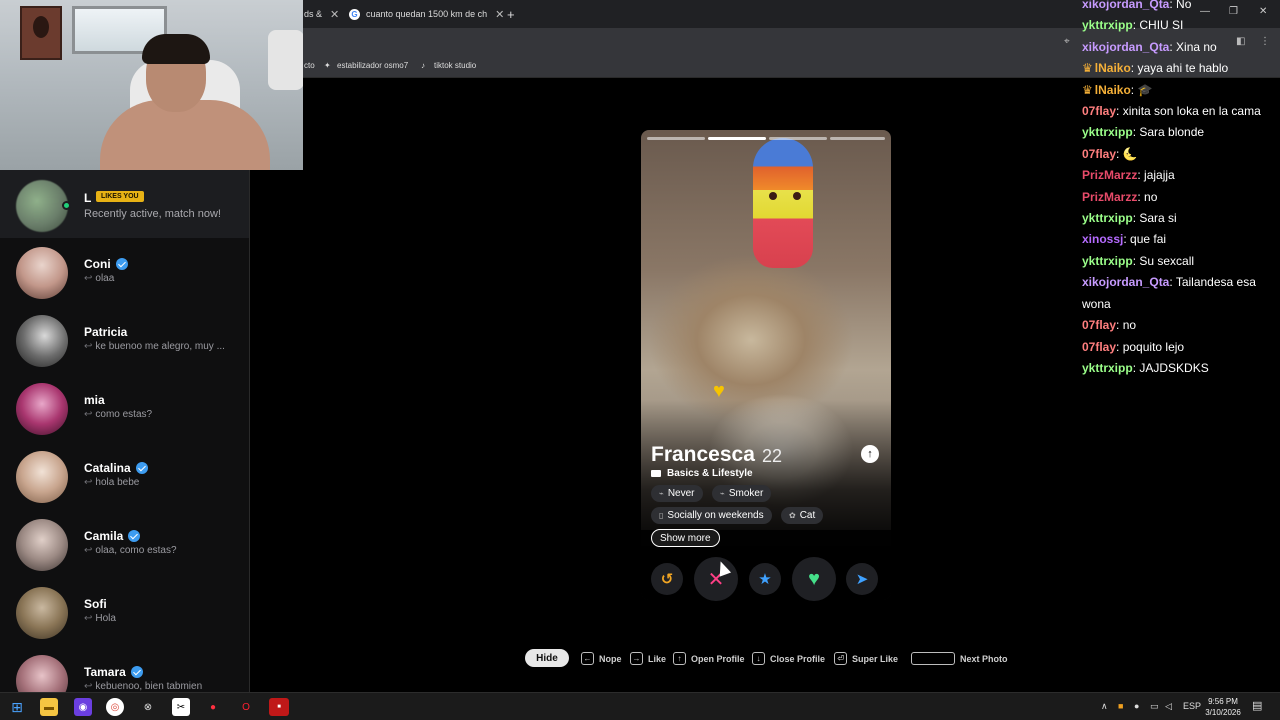 Image resolution: width=1280 pixels, height=720 pixels. Describe the element at coordinates (105, 278) in the screenshot. I see `last-message: olaa` at that location.